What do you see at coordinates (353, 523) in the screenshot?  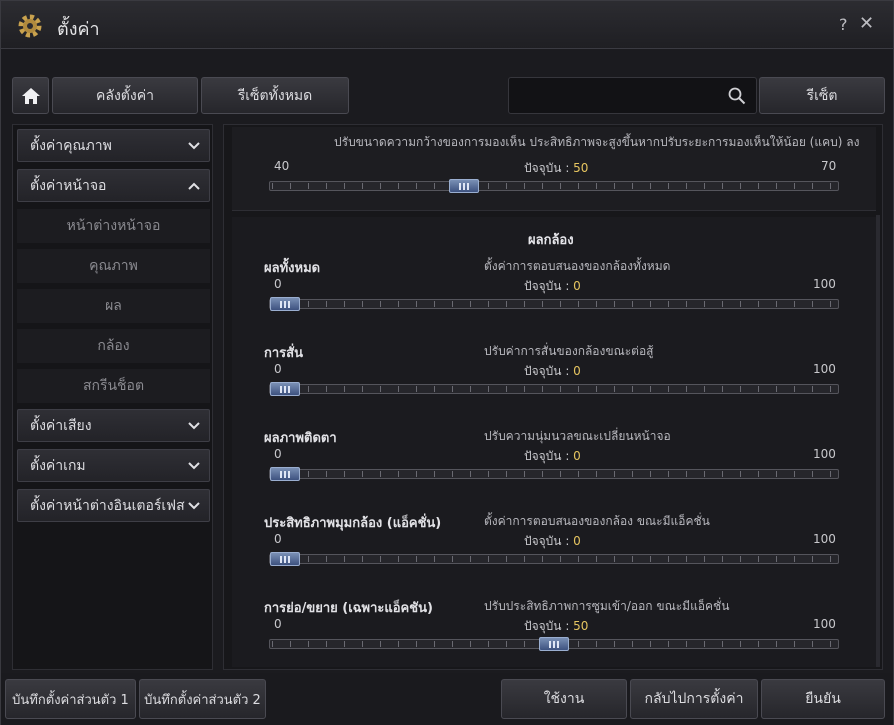 I see `setting-label: ประสิทธิภาพมุมกล้อง (แอ็คชั่น)` at bounding box center [353, 523].